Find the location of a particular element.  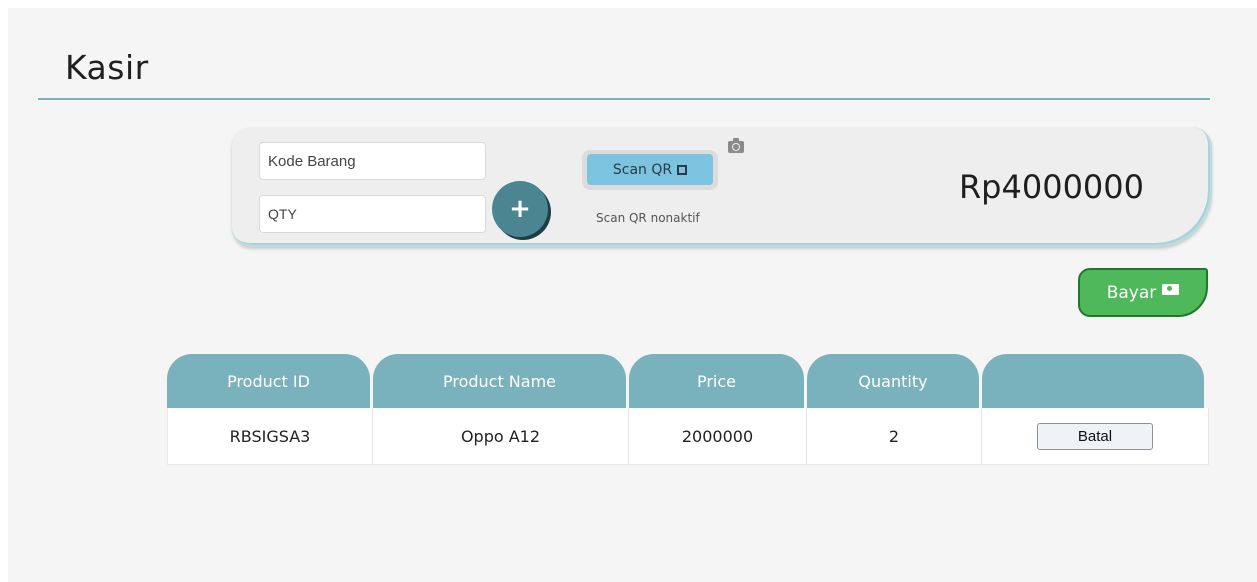

total-amount: Rp4000000 is located at coordinates (1051, 187).